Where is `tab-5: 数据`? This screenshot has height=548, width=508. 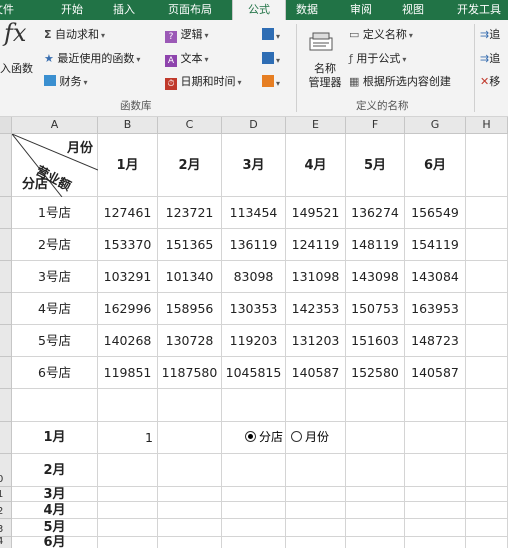
tab-5: 数据 is located at coordinates (307, 10).